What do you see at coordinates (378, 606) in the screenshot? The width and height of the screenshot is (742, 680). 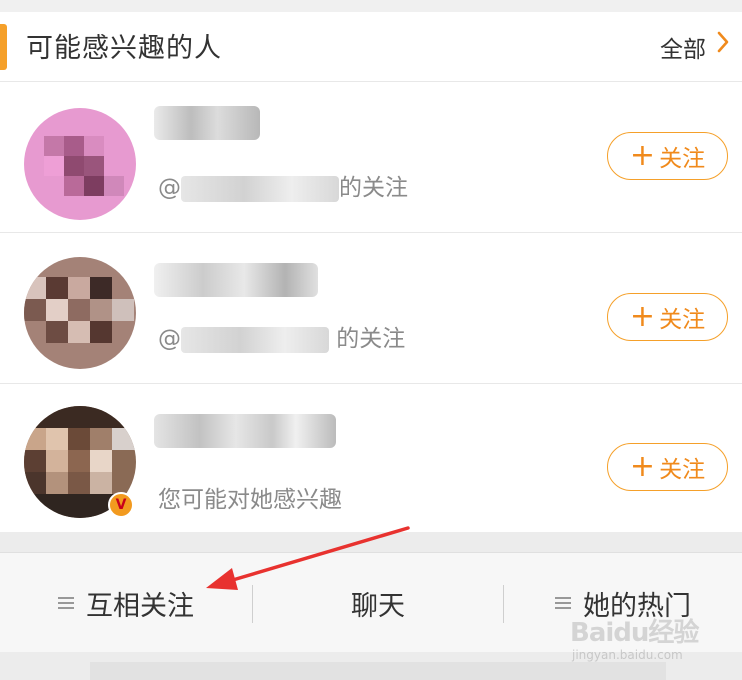 I see `tab-label: 聊天` at bounding box center [378, 606].